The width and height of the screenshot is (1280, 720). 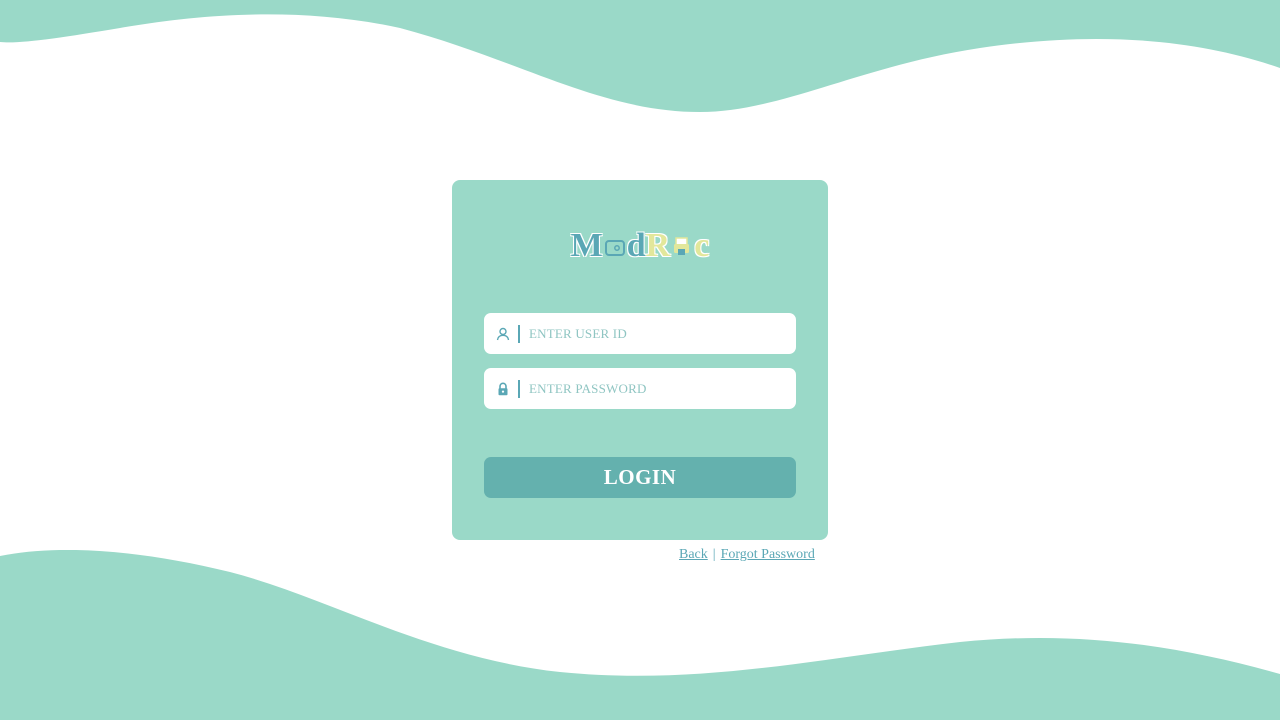 What do you see at coordinates (519, 333) in the screenshot?
I see `user-field-divider` at bounding box center [519, 333].